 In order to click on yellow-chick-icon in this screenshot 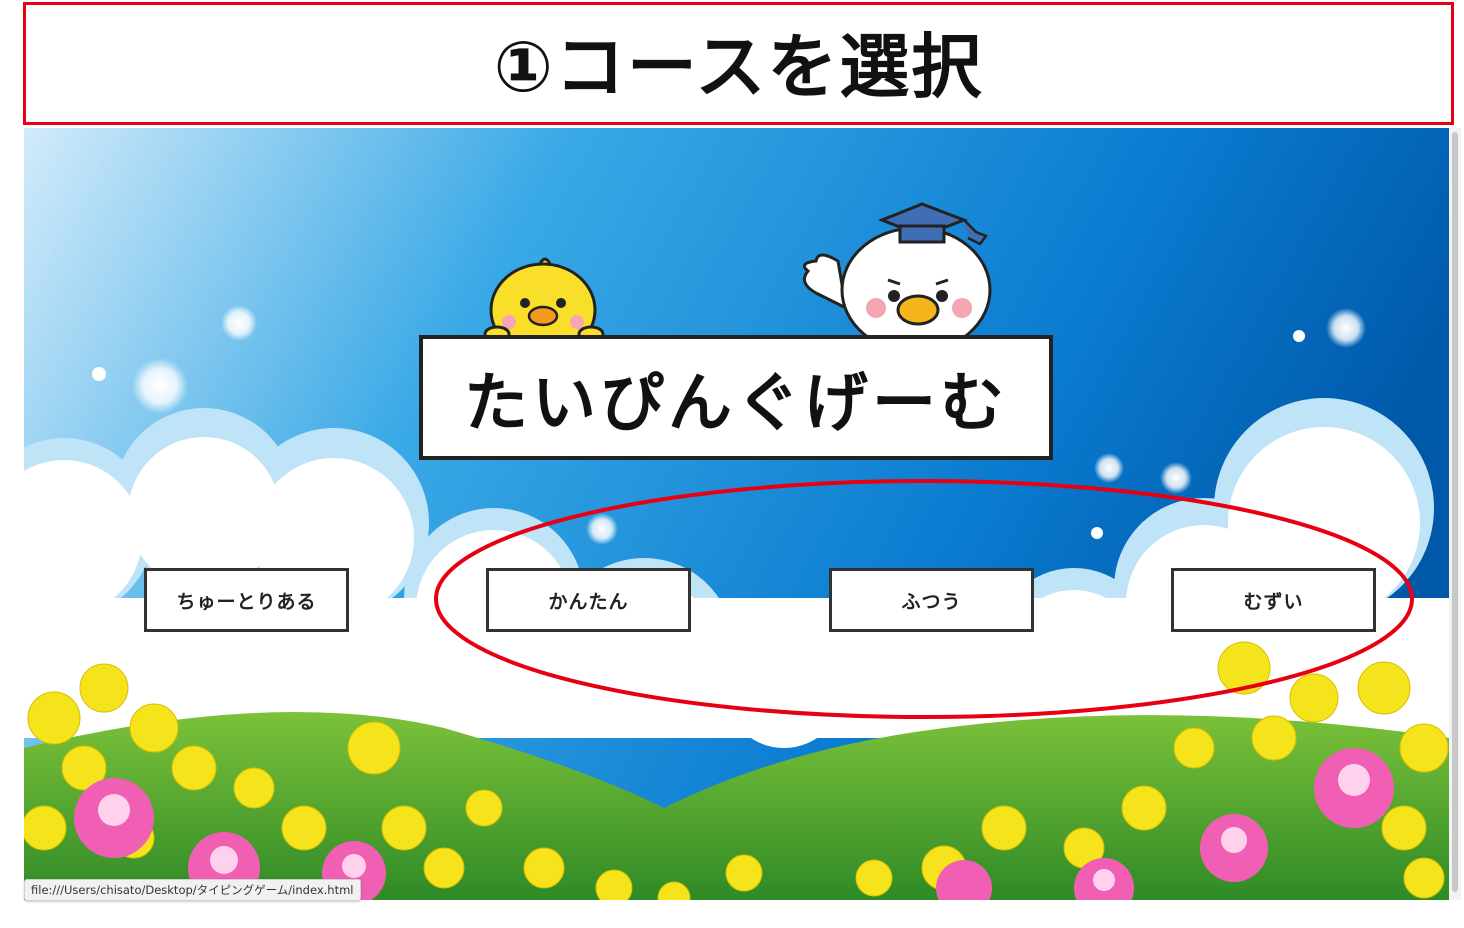, I will do `click(544, 300)`.